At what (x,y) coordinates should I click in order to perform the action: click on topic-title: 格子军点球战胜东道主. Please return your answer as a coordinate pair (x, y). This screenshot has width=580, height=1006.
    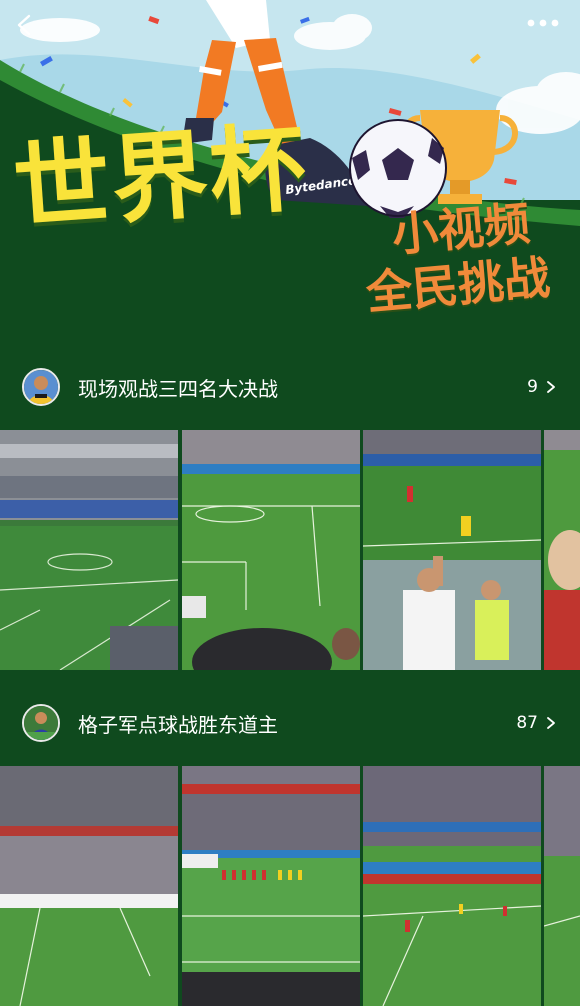
    Looking at the image, I should click on (178, 724).